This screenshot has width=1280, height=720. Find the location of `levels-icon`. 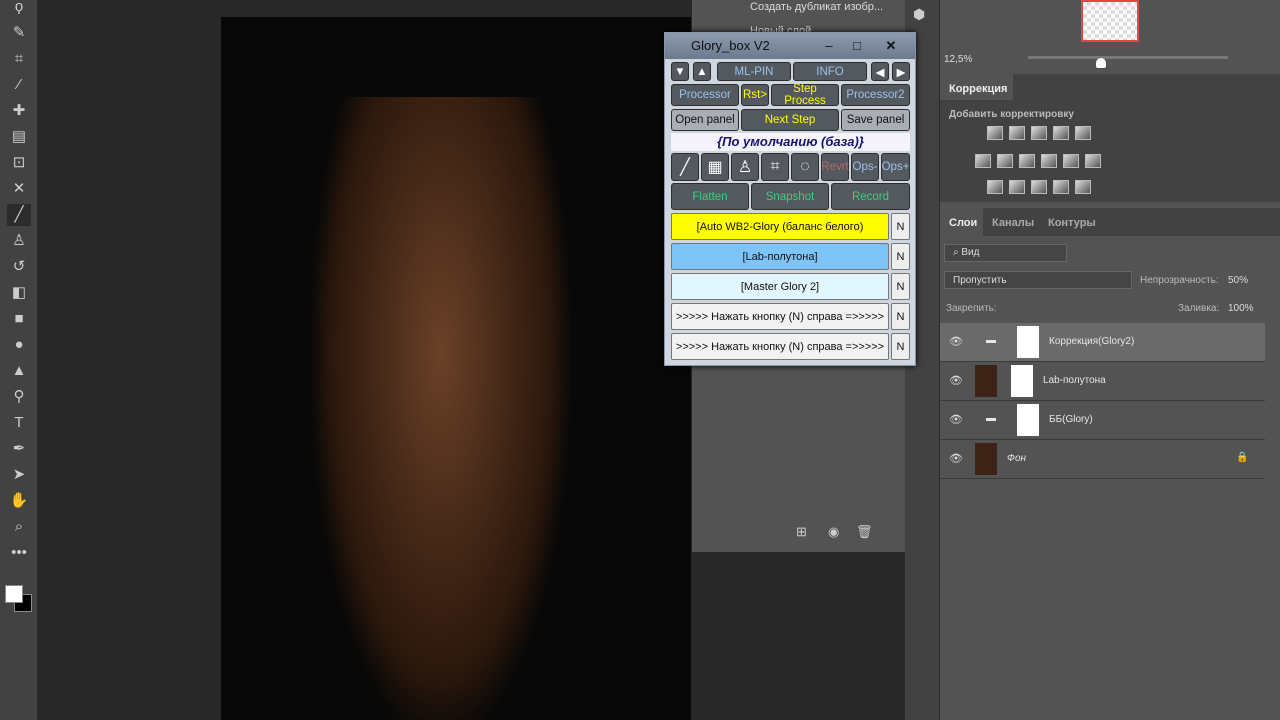

levels-icon is located at coordinates (1017, 133).